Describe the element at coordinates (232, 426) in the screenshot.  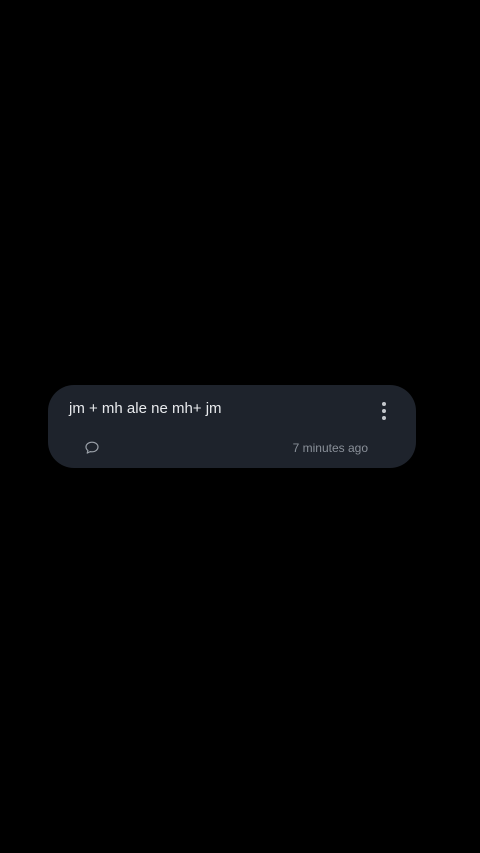
I see `notification-card: jm + mh ale ne mh+ jm 7 minutes ago` at that location.